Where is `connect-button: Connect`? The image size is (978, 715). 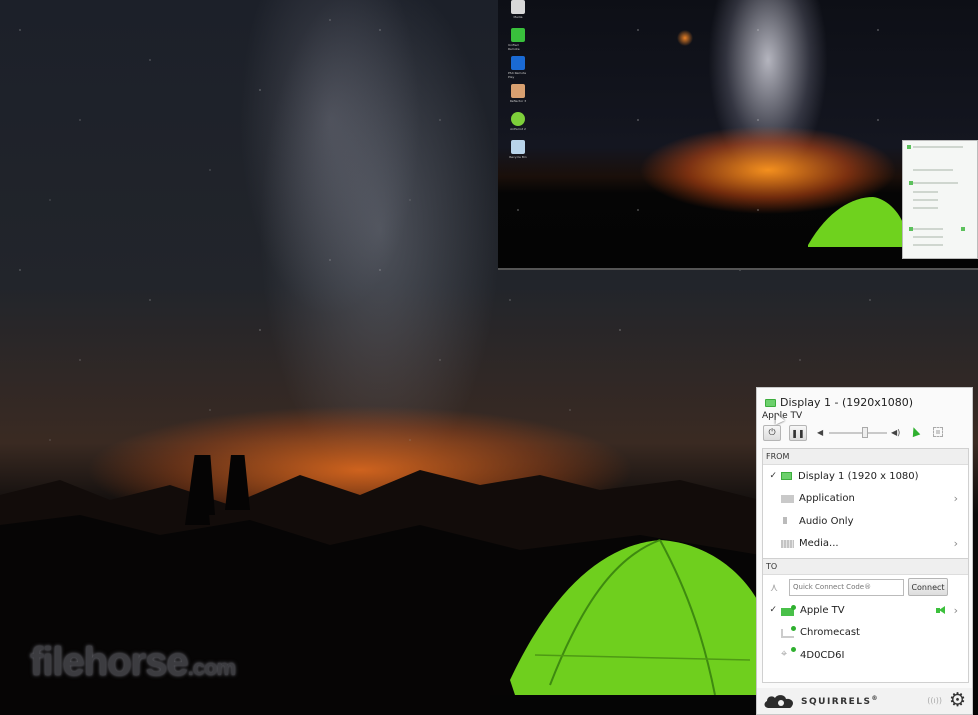
connect-button: Connect is located at coordinates (928, 587).